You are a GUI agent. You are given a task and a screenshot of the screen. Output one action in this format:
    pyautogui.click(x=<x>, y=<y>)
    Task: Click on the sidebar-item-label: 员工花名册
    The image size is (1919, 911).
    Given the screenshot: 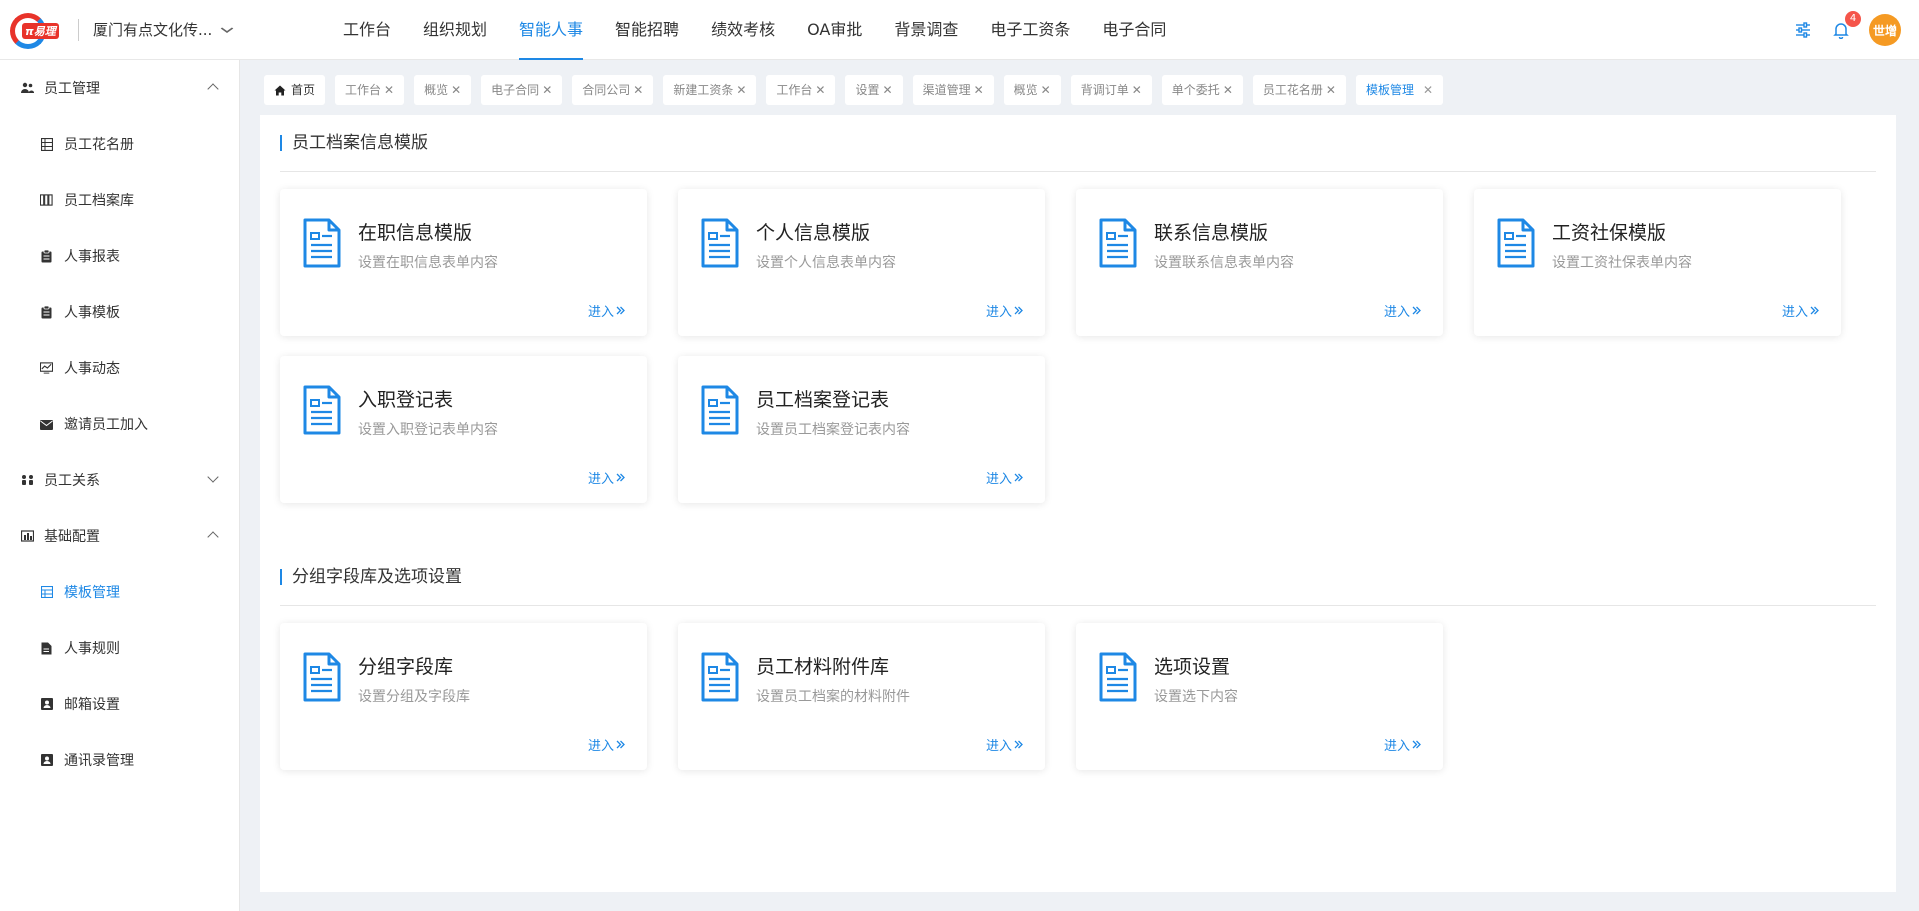 What is the action you would take?
    pyautogui.click(x=99, y=145)
    